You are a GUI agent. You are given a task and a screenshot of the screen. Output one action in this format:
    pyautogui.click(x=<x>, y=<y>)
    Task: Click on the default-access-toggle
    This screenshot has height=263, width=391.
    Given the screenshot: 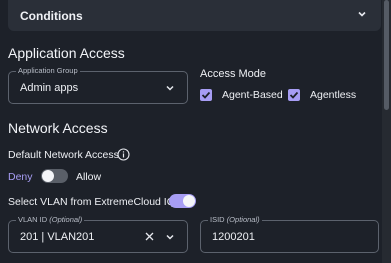 What is the action you would take?
    pyautogui.click(x=54, y=176)
    